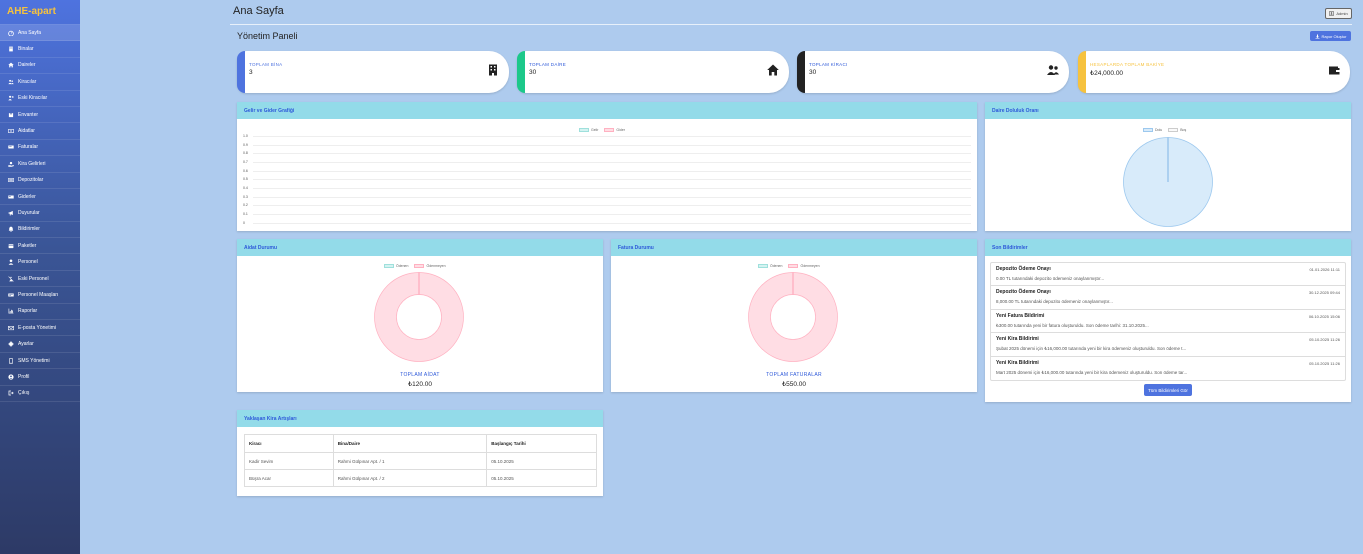  I want to click on sidebar-item-eski-kiracılar: Eski Kiracılar, so click(40, 99).